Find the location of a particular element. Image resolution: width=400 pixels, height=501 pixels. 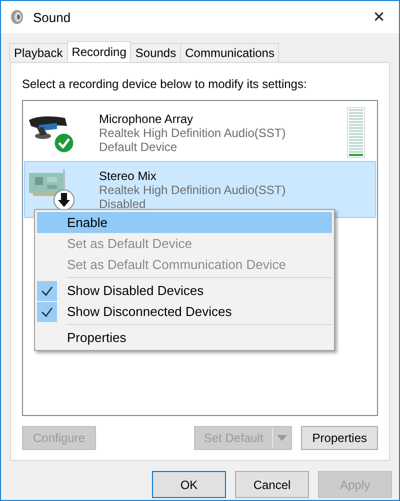

device-row: Microphone Array Realtek High Definition Audio(SST) Default Device is located at coordinates (200, 132).